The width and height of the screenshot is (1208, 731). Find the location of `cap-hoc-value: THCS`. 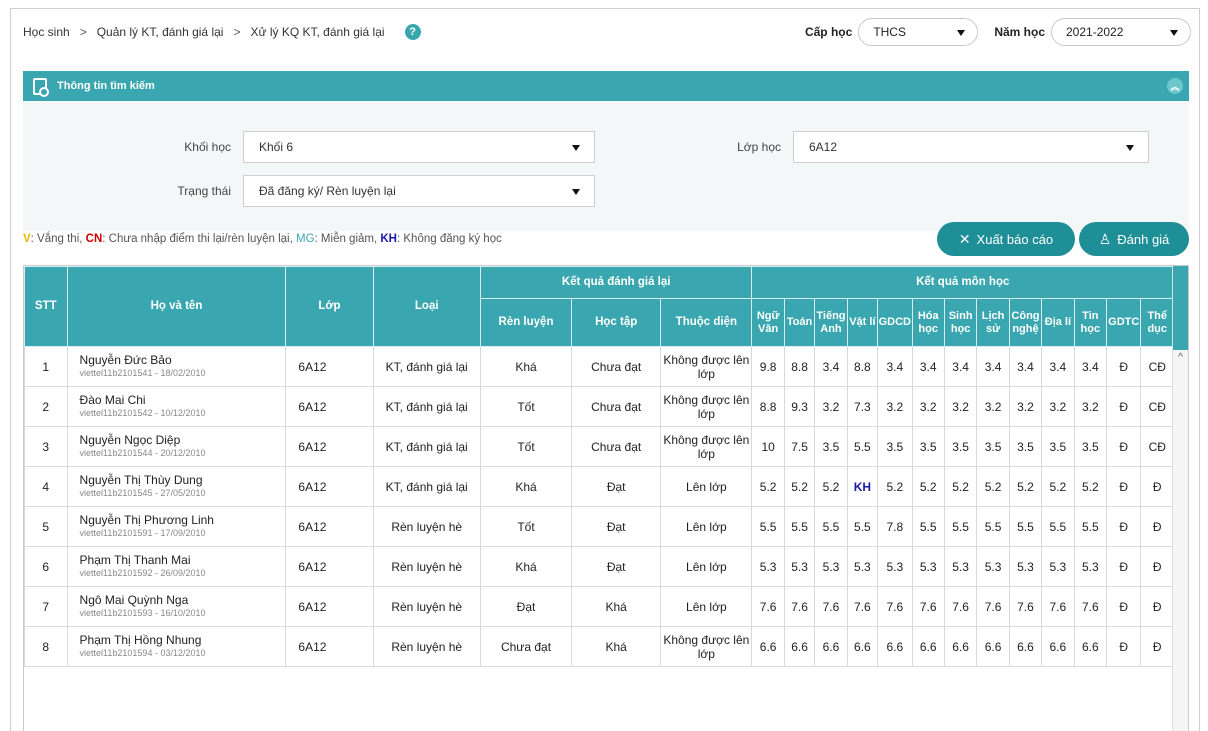

cap-hoc-value: THCS is located at coordinates (889, 32).